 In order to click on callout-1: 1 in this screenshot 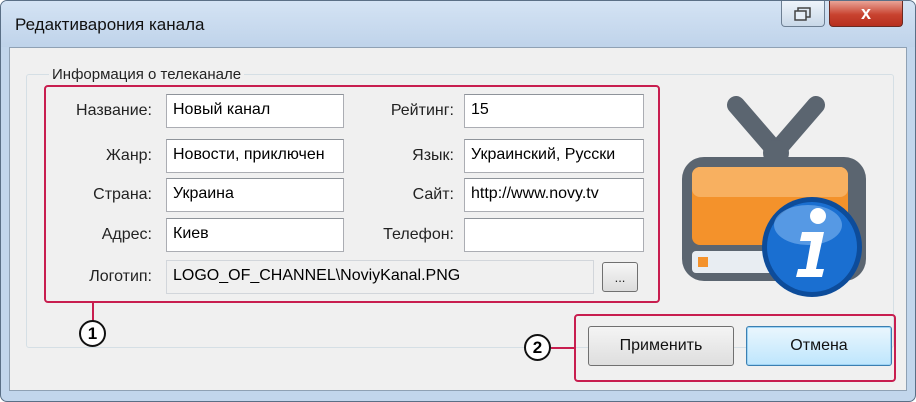, I will do `click(92, 333)`.